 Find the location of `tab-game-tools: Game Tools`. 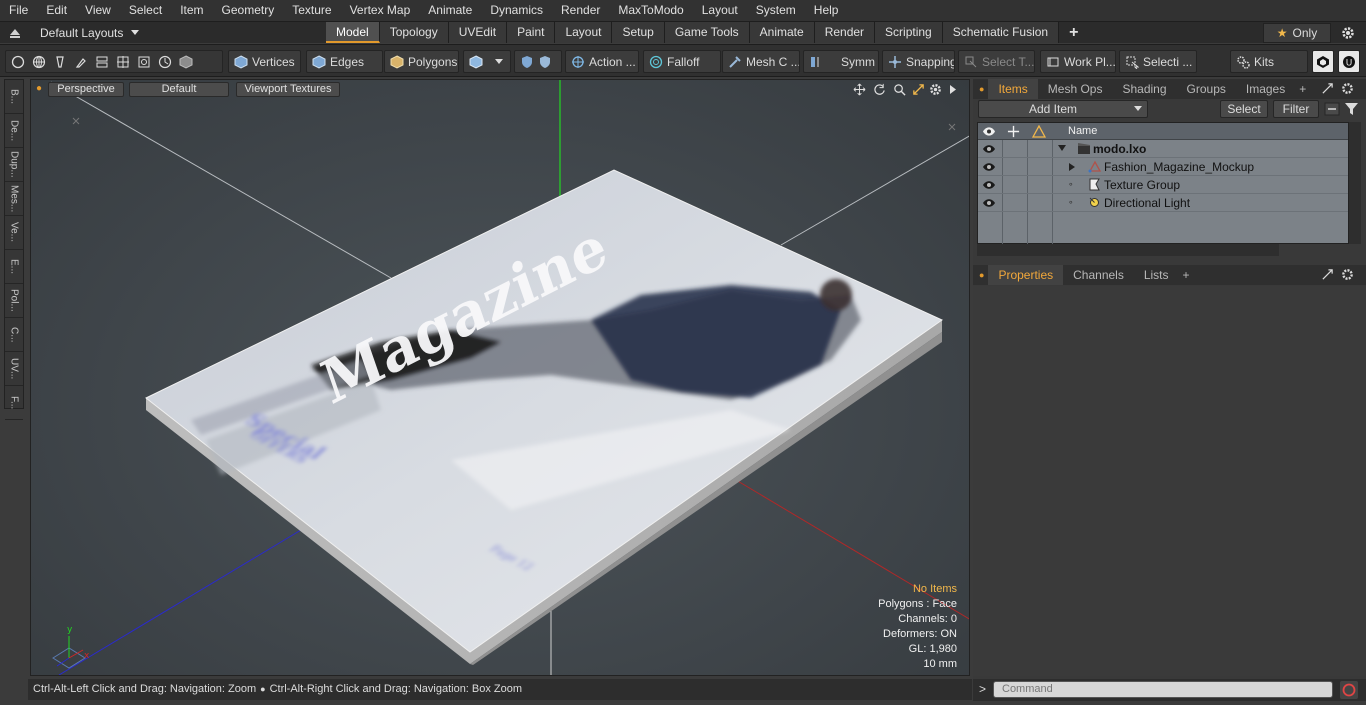

tab-game-tools: Game Tools is located at coordinates (707, 32).